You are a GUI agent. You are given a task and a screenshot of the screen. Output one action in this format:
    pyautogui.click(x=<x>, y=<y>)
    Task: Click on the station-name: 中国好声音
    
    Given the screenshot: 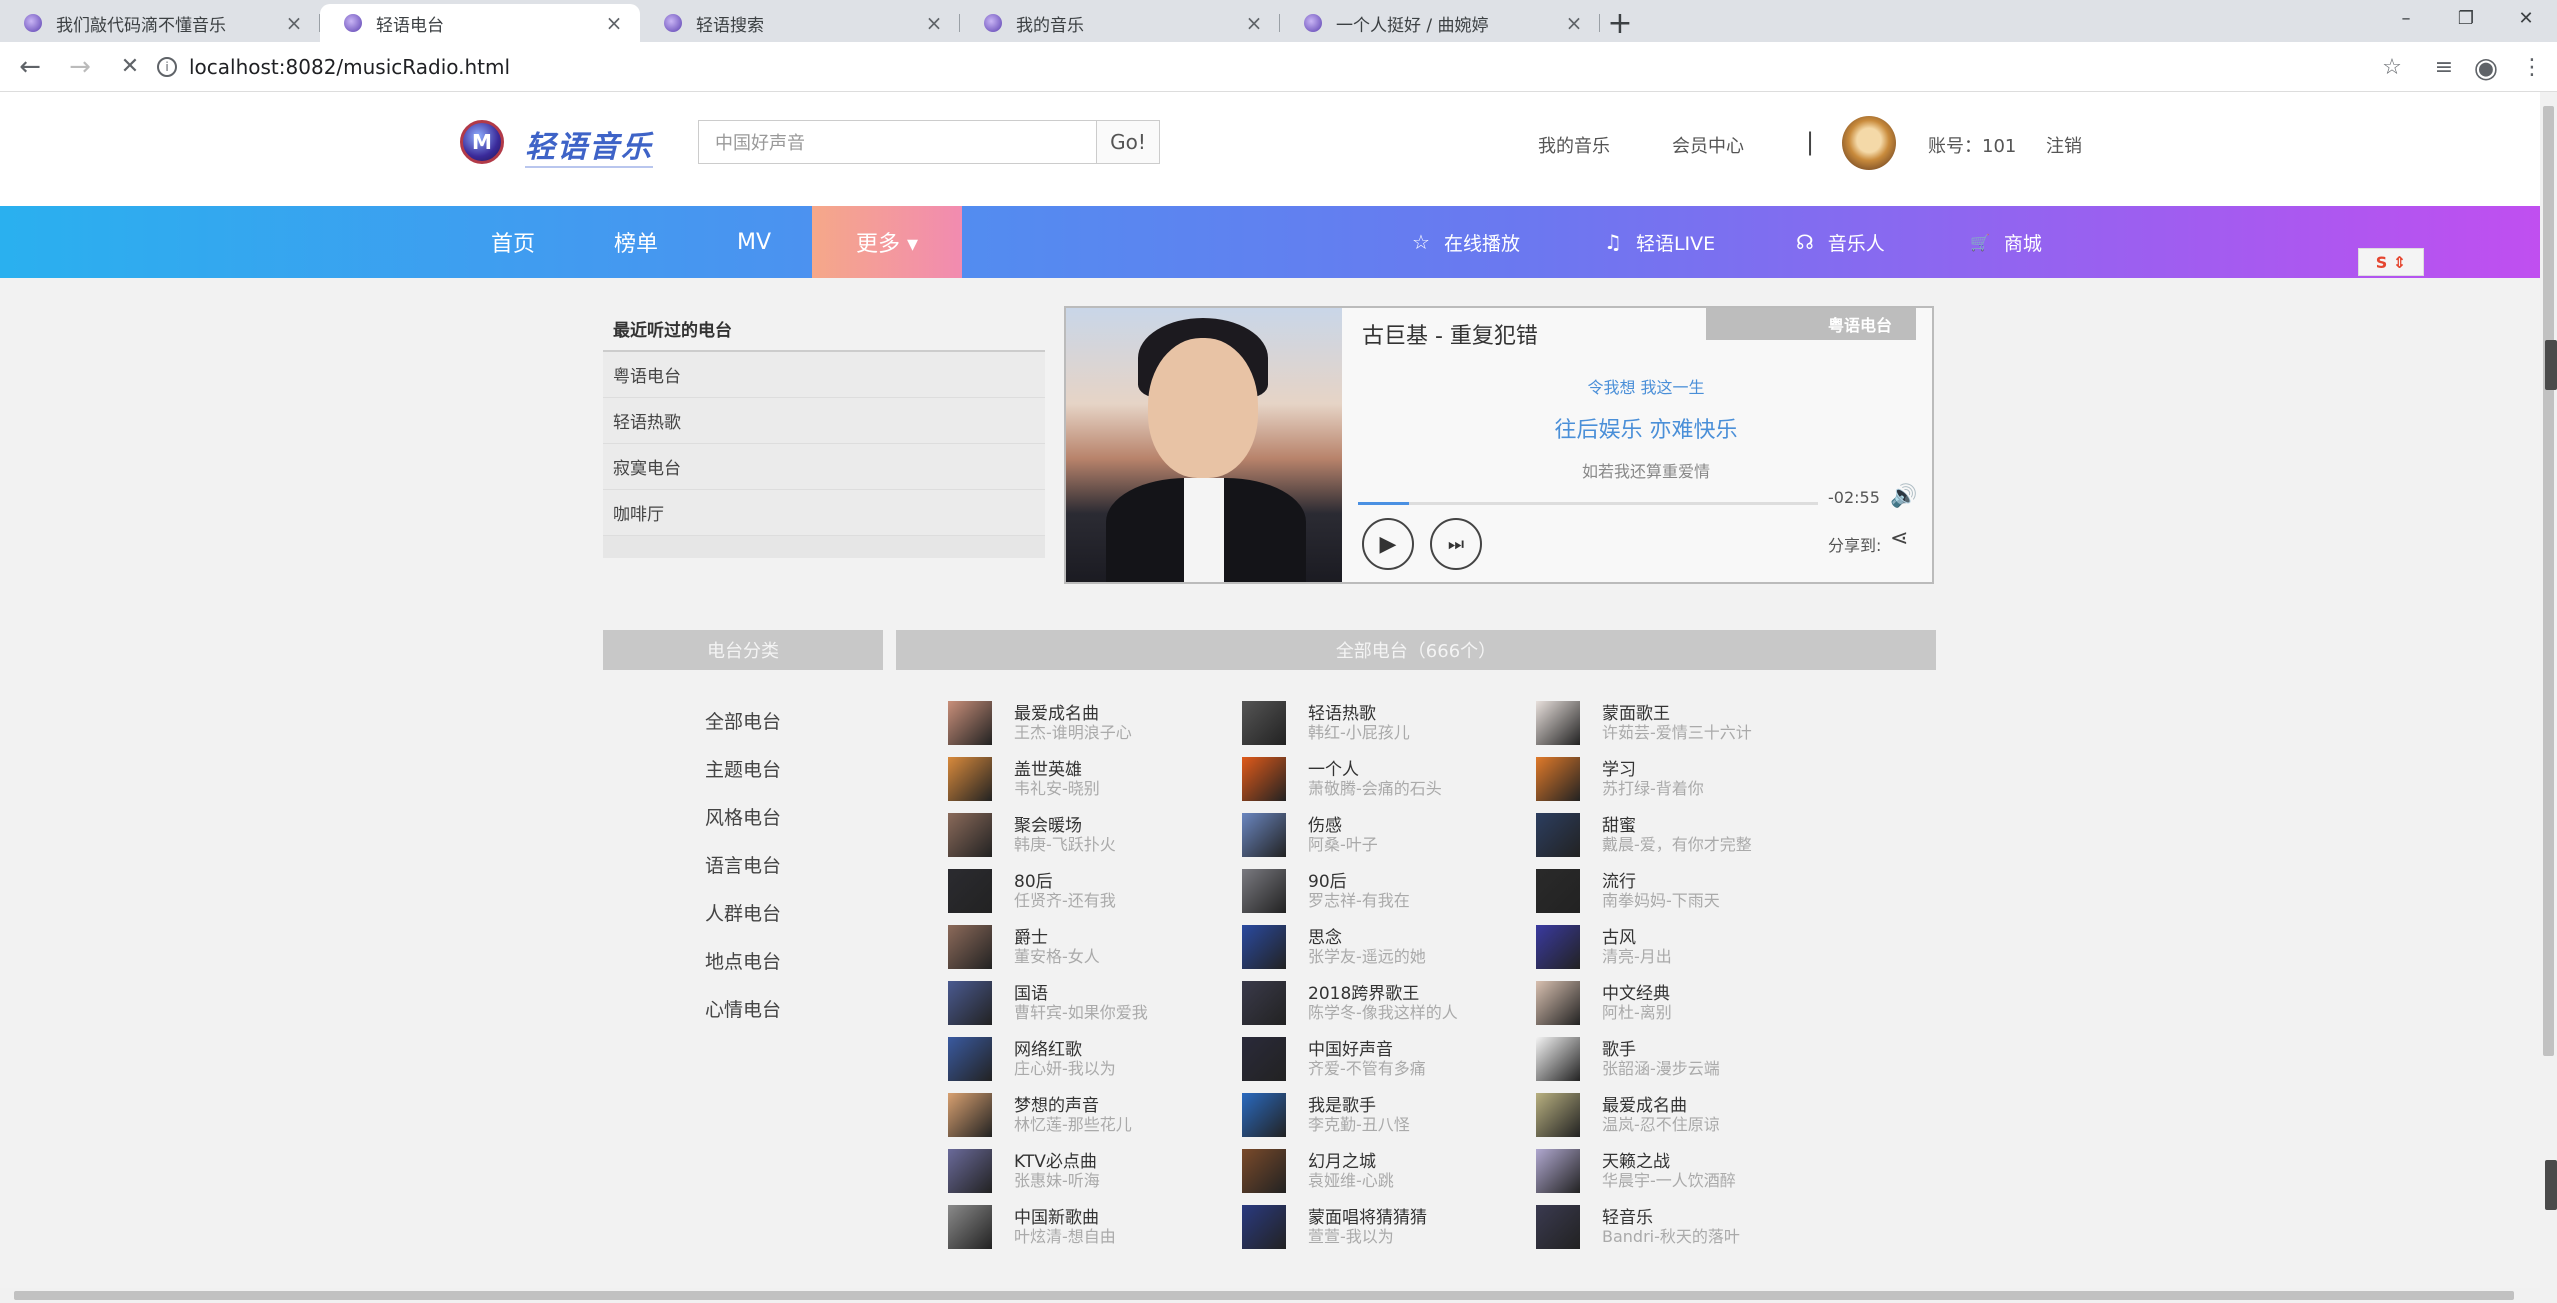 What is the action you would take?
    pyautogui.click(x=1367, y=1050)
    